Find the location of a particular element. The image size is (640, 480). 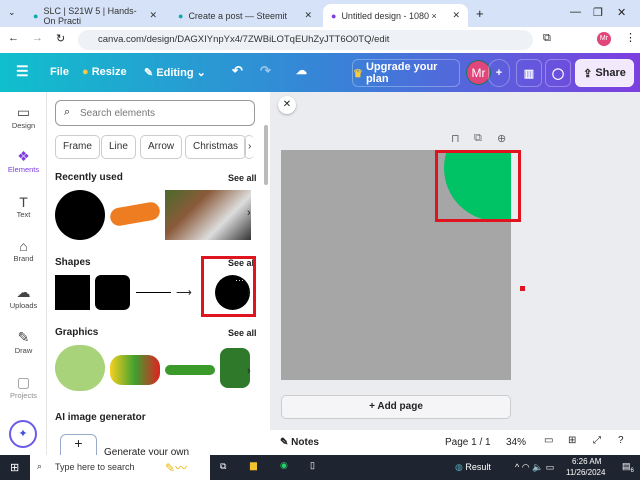

see-all-recent: See all is located at coordinates (242, 178).